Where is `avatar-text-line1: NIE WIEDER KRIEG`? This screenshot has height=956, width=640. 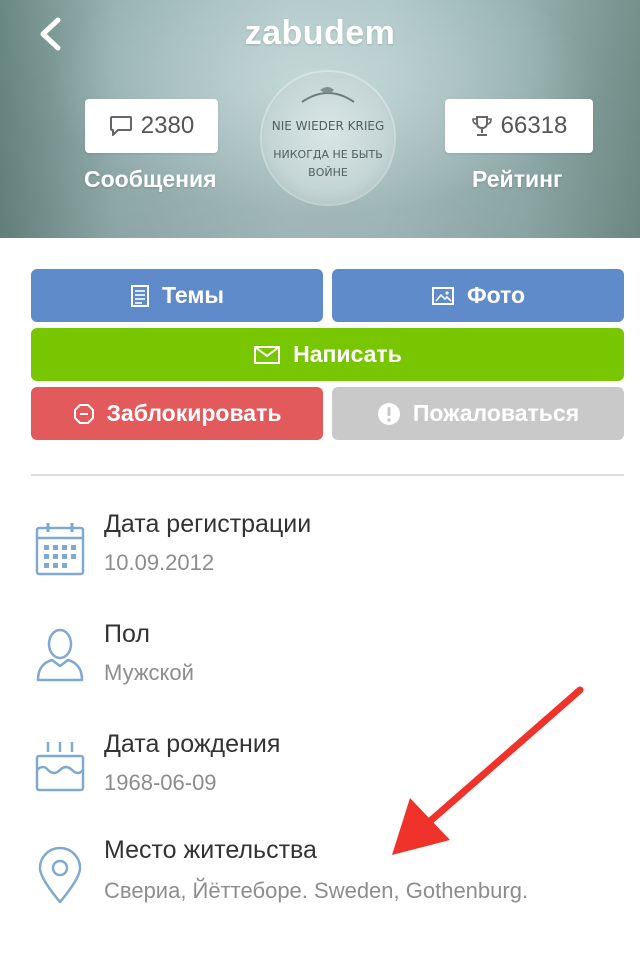
avatar-text-line1: NIE WIEDER KRIEG is located at coordinates (328, 126).